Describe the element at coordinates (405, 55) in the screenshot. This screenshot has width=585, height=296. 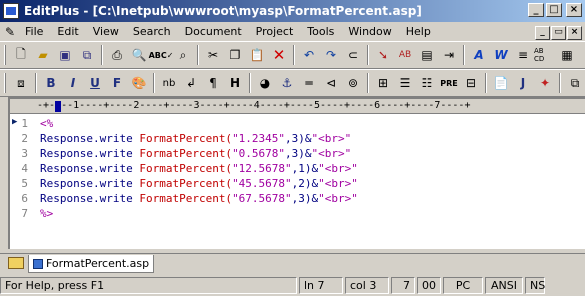
I see `cliptext-icon: AB` at that location.